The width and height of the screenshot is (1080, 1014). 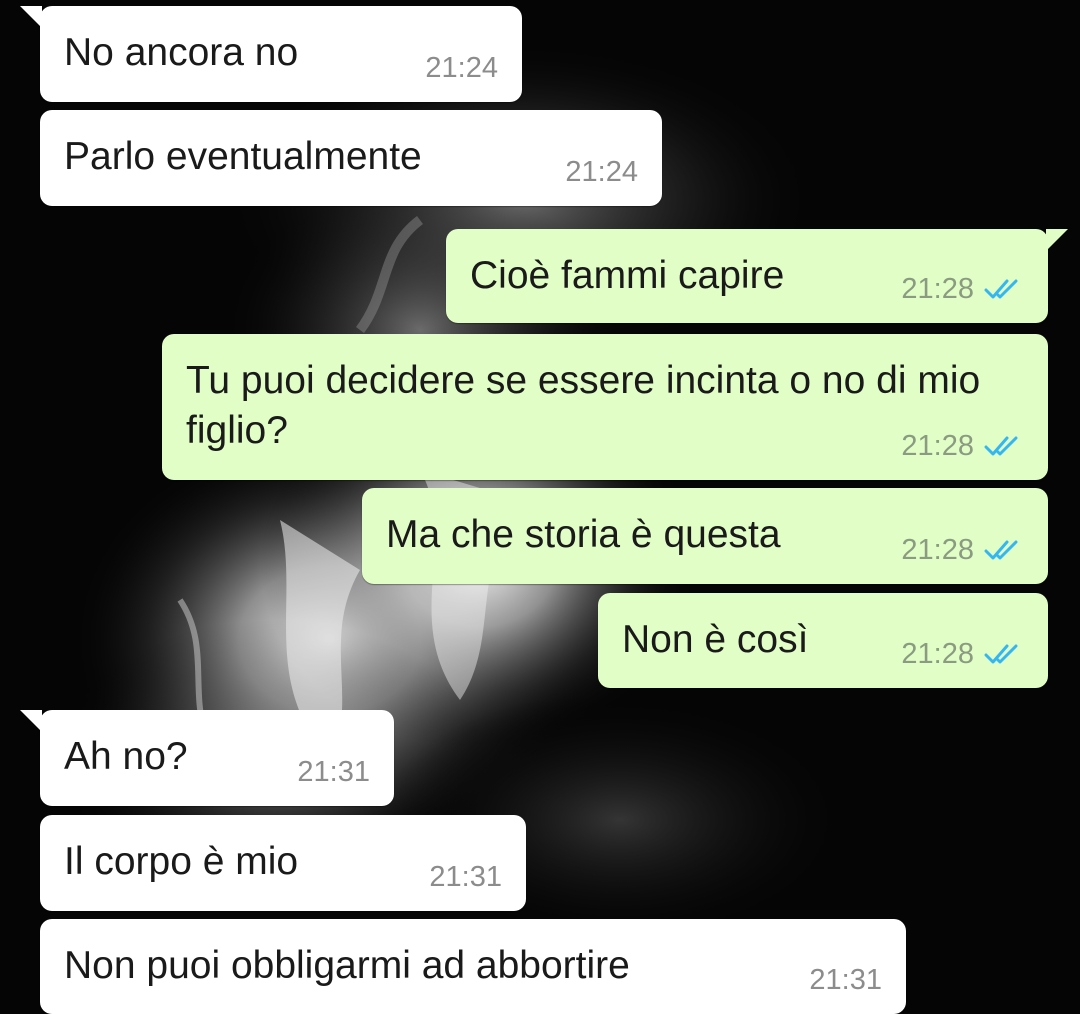 What do you see at coordinates (715, 639) in the screenshot?
I see `message-text: Non è così` at bounding box center [715, 639].